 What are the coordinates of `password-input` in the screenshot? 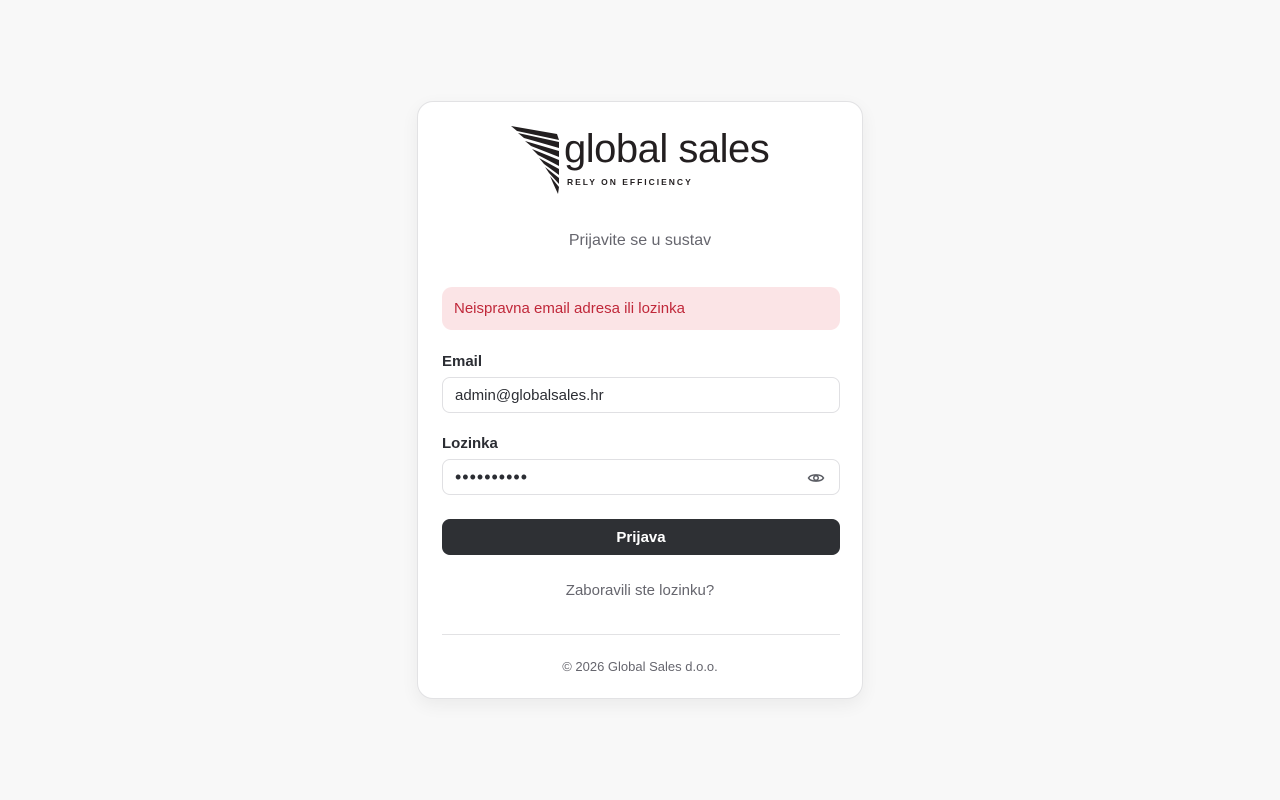 It's located at (641, 477).